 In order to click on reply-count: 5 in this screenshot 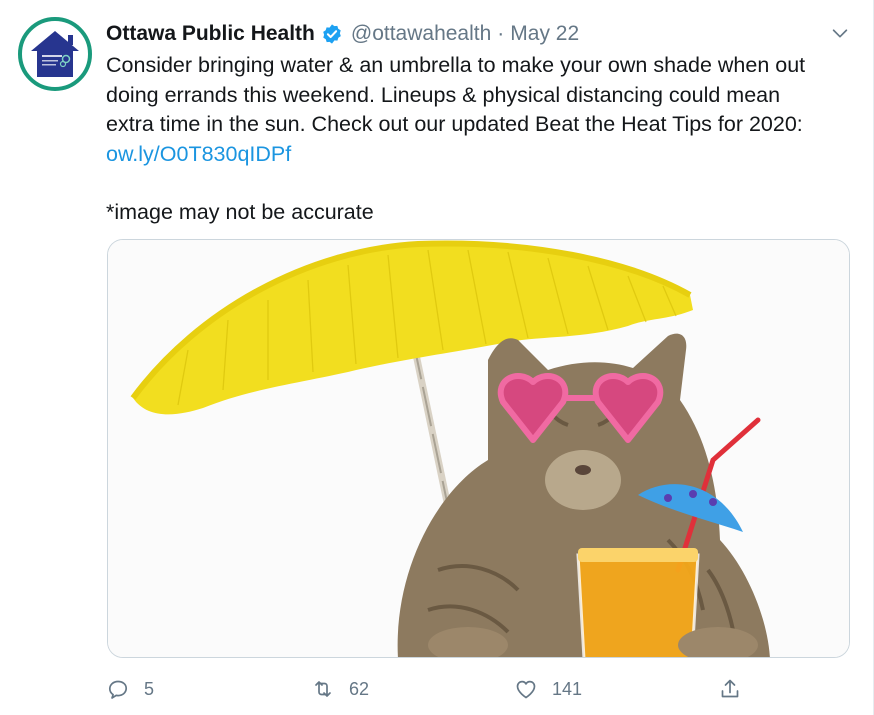, I will do `click(149, 688)`.